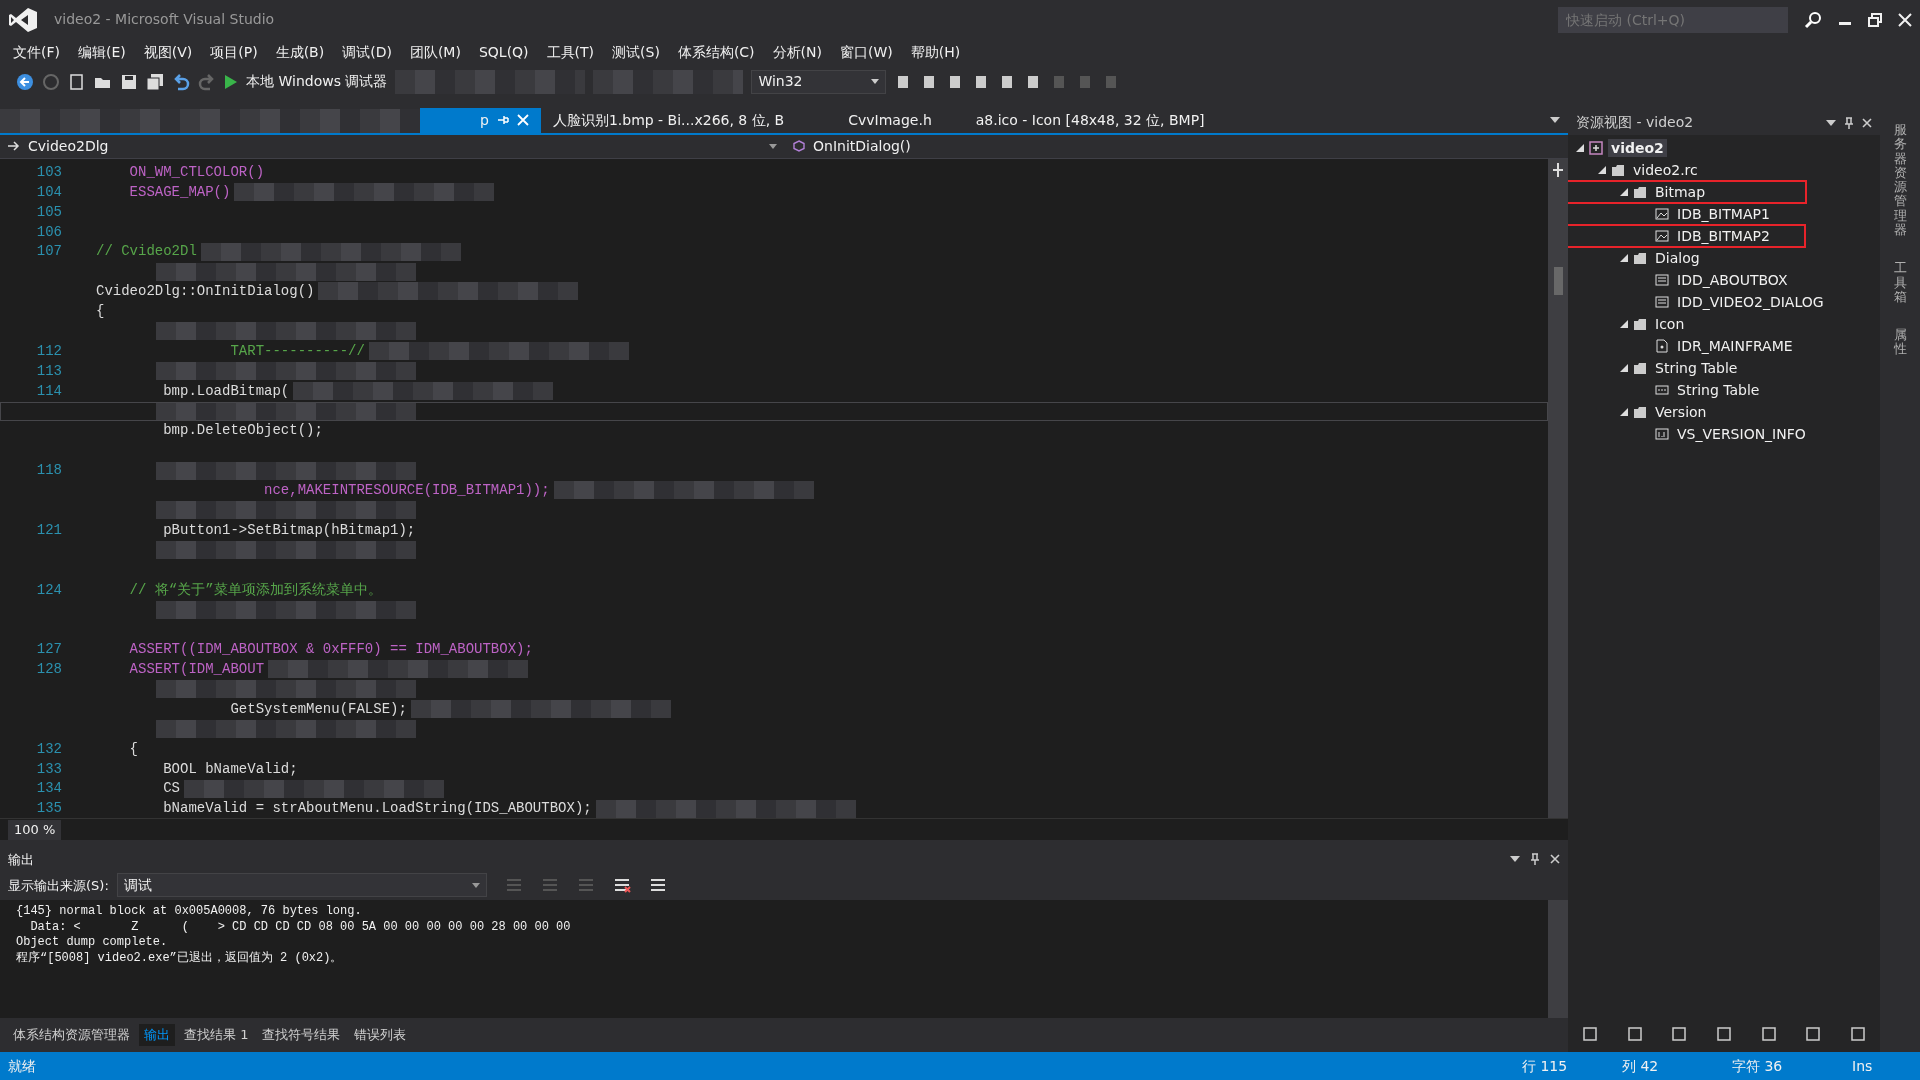 This screenshot has height=1080, width=1920. Describe the element at coordinates (25, 81) in the screenshot. I see `back-icon` at that location.